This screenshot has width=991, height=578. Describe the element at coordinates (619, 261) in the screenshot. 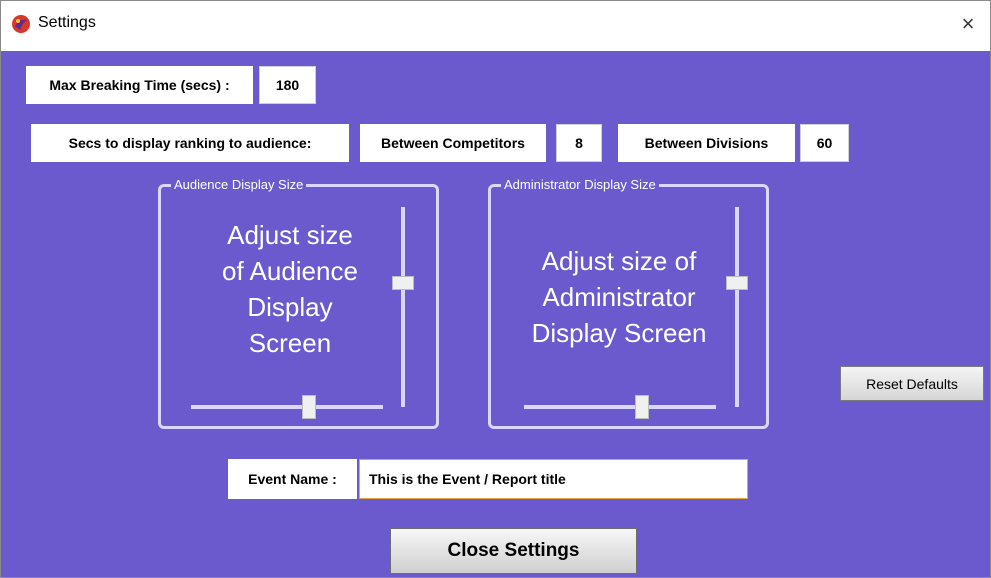

I see `administrator-text-line: Adjust size of` at that location.